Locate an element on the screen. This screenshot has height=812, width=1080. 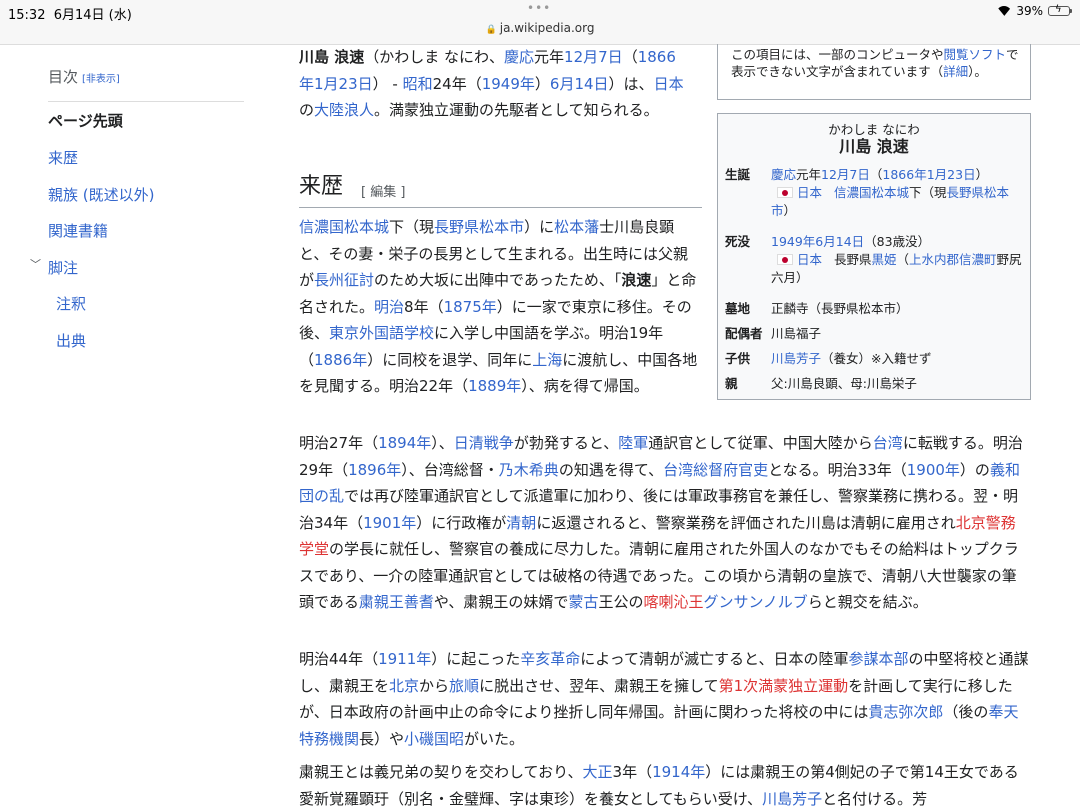
link: 陸軍 is located at coordinates (633, 443).